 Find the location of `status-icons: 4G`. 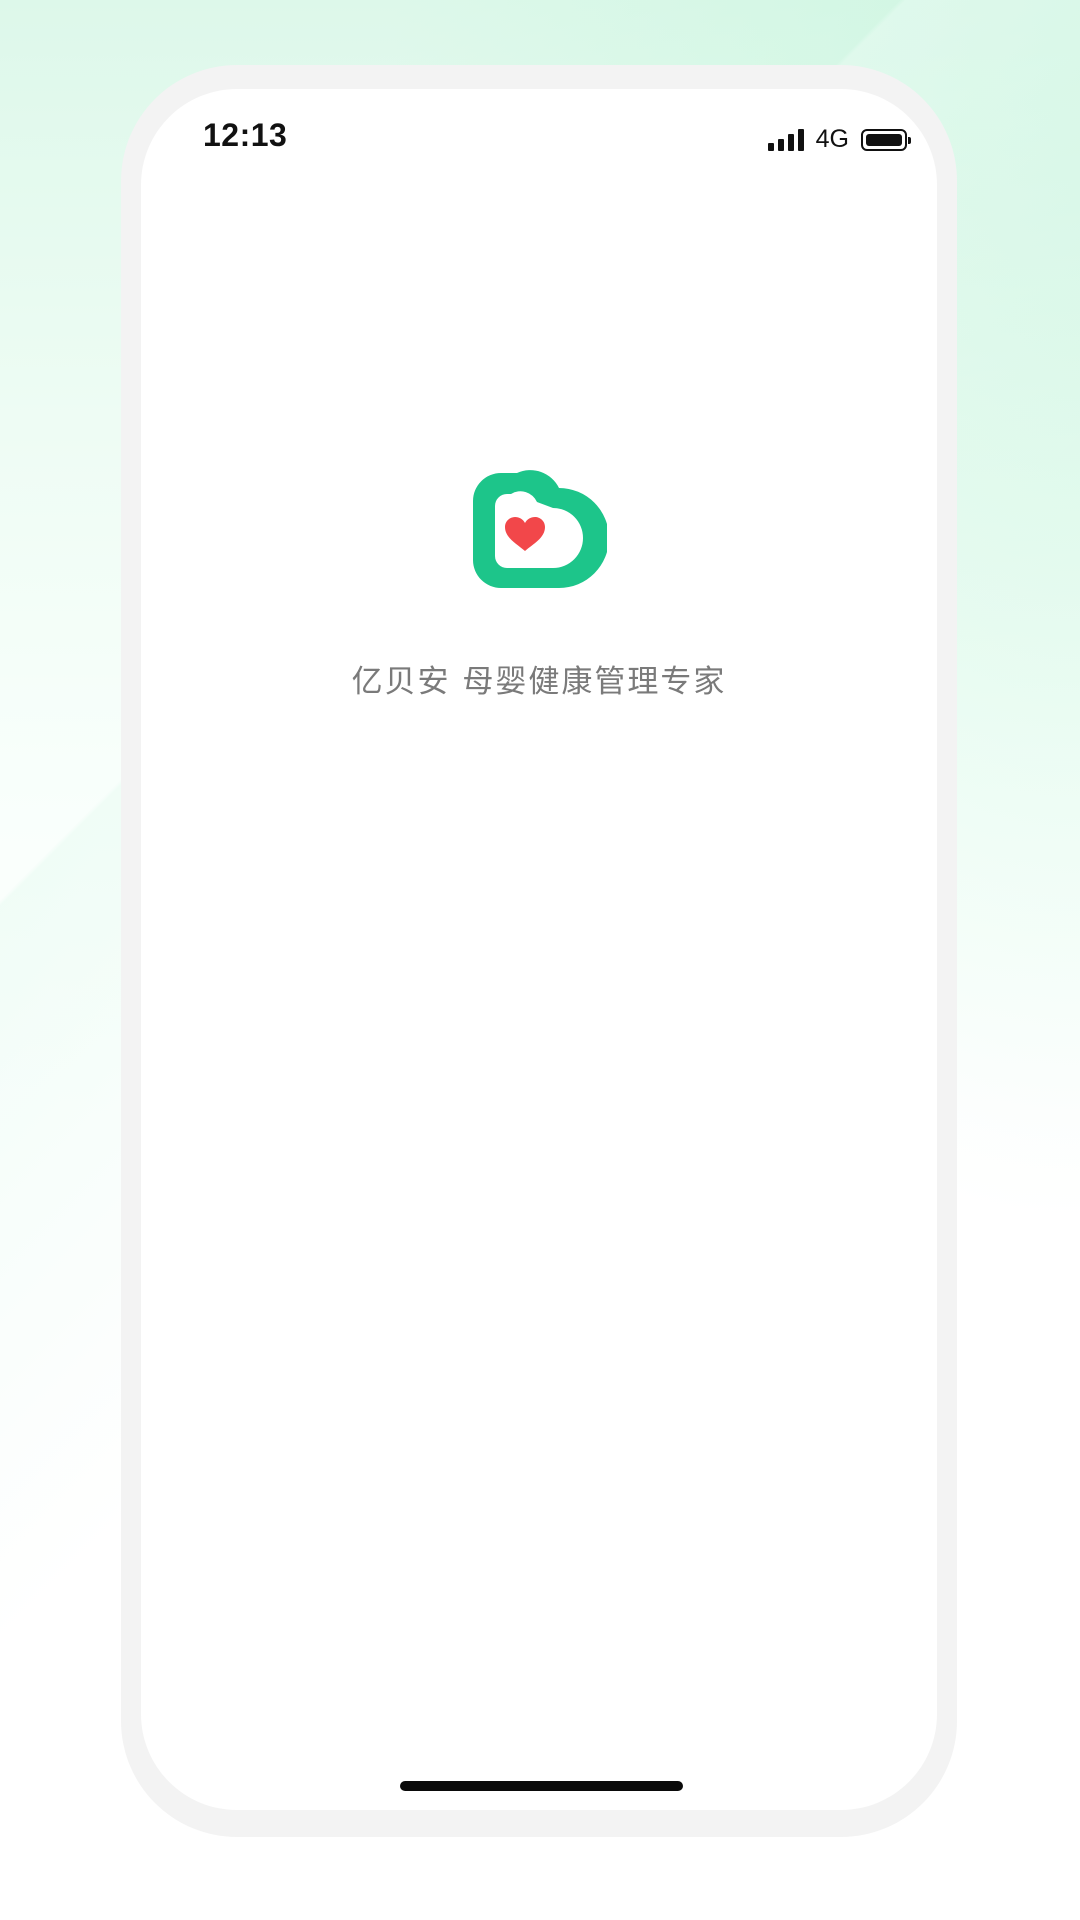

status-icons: 4G is located at coordinates (839, 139).